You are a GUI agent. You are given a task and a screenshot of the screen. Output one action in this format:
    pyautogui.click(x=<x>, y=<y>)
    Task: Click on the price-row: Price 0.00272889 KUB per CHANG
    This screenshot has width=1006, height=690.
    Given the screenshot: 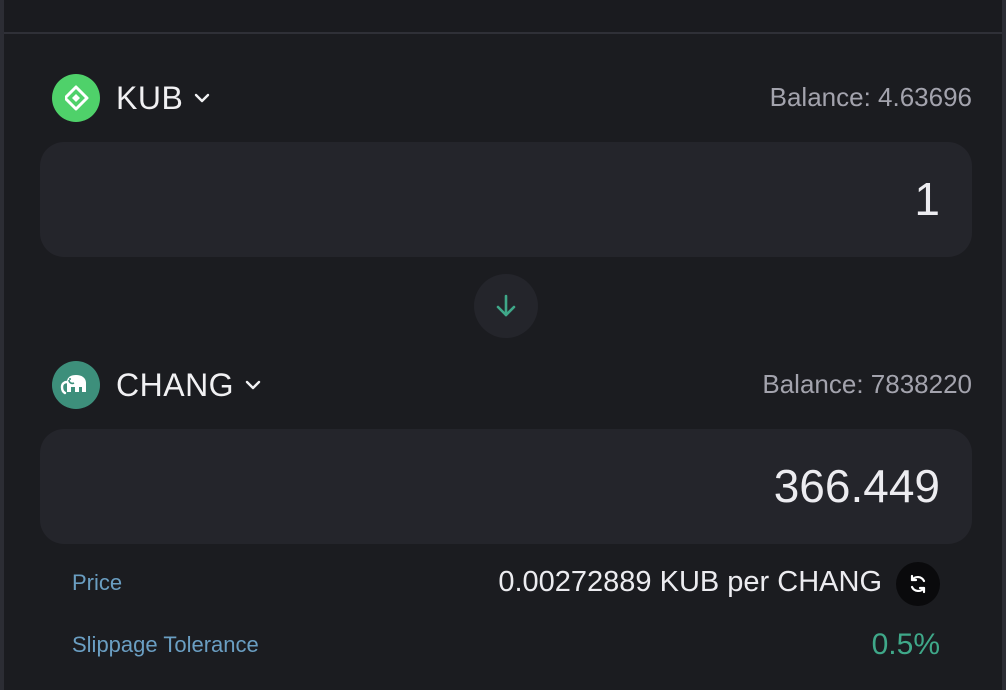 What is the action you would take?
    pyautogui.click(x=506, y=584)
    